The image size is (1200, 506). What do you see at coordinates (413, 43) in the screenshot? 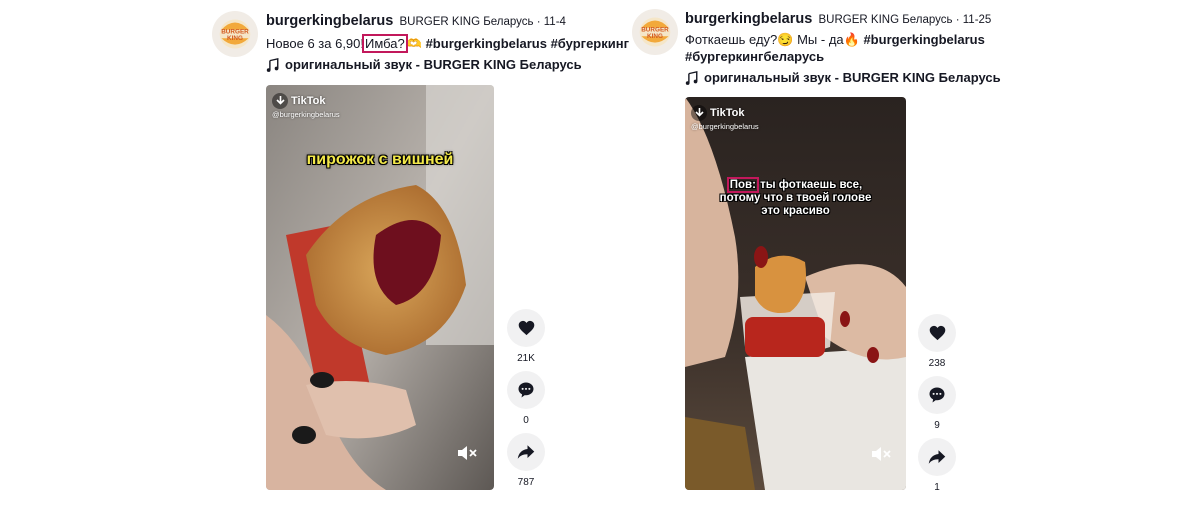
I see `caption-emoji: 🫶` at bounding box center [413, 43].